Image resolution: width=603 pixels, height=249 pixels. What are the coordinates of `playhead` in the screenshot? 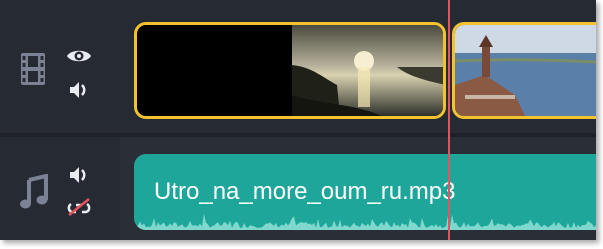 It's located at (449, 120).